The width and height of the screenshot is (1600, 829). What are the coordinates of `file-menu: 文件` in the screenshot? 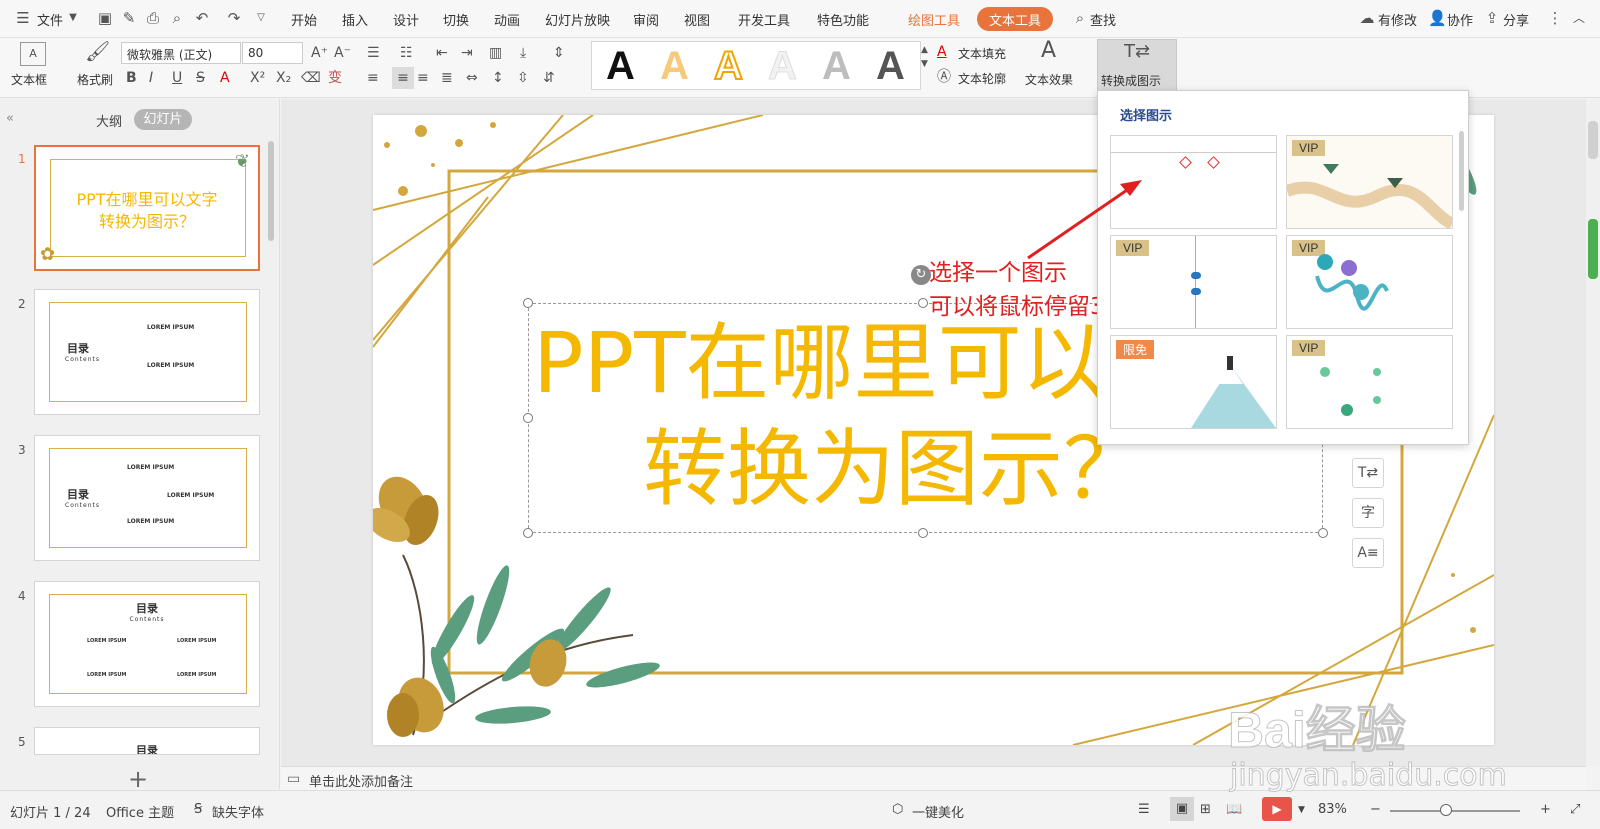 It's located at (50, 19).